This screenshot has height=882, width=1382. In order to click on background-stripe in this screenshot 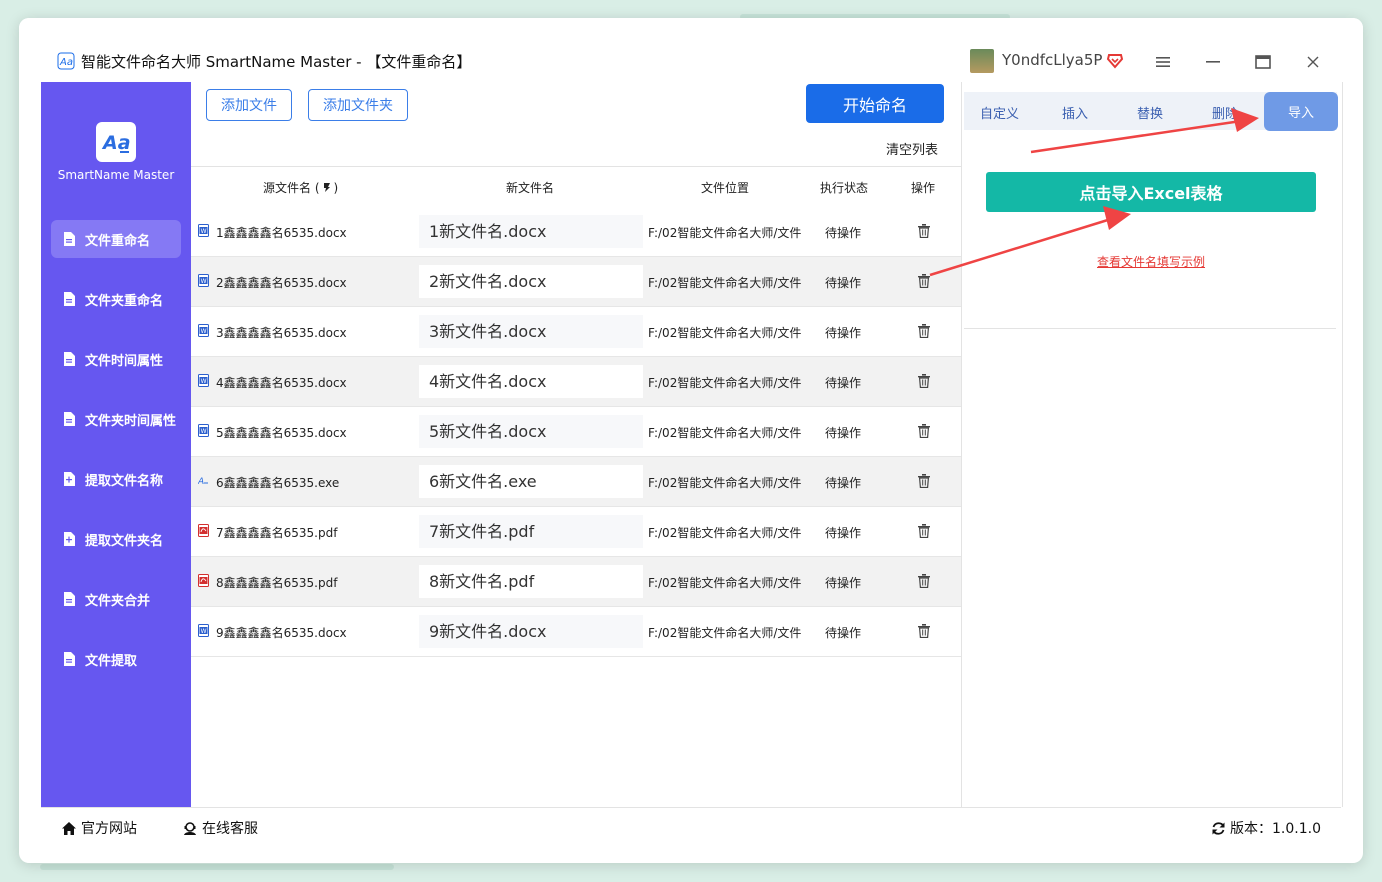, I will do `click(217, 867)`.